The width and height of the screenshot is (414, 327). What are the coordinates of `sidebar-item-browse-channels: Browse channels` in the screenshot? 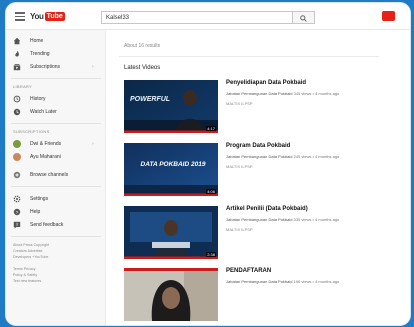 It's located at (56, 174).